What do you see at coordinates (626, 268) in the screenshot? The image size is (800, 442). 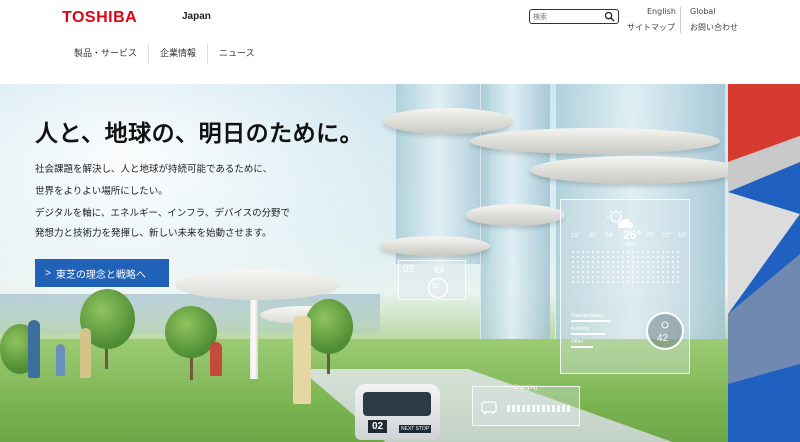 I see `forecast-dot-grid` at bounding box center [626, 268].